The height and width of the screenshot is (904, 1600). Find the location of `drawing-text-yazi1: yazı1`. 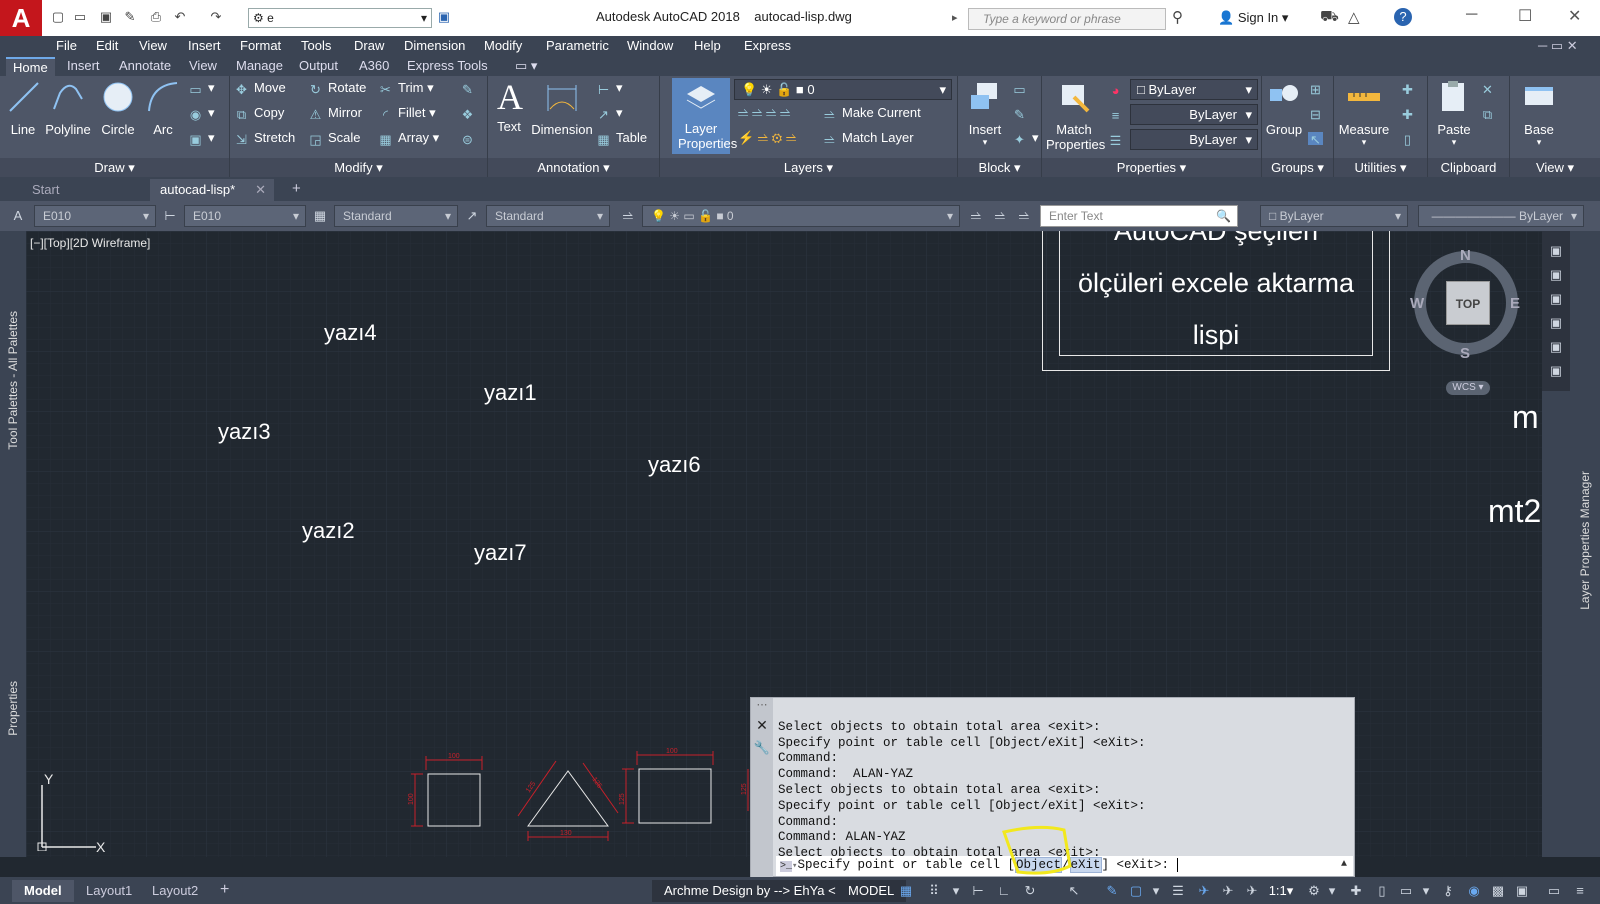

drawing-text-yazi1: yazı1 is located at coordinates (510, 393).